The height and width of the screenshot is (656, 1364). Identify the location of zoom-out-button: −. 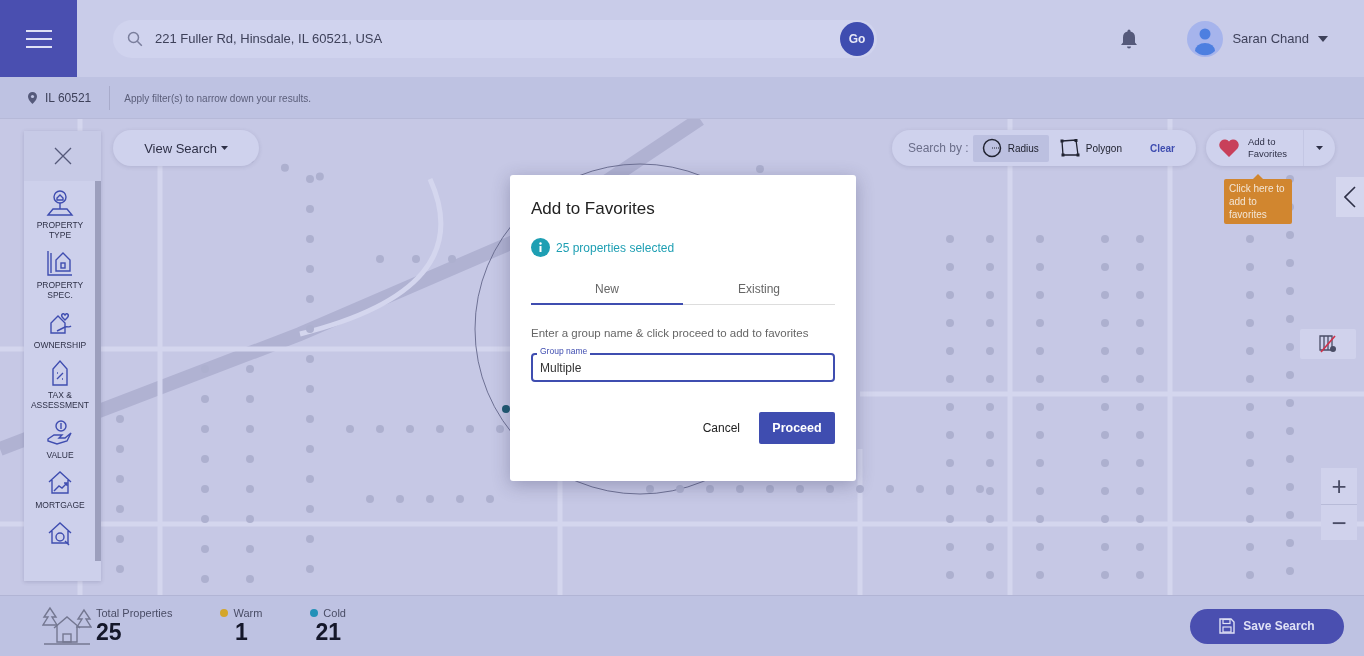
(1339, 522).